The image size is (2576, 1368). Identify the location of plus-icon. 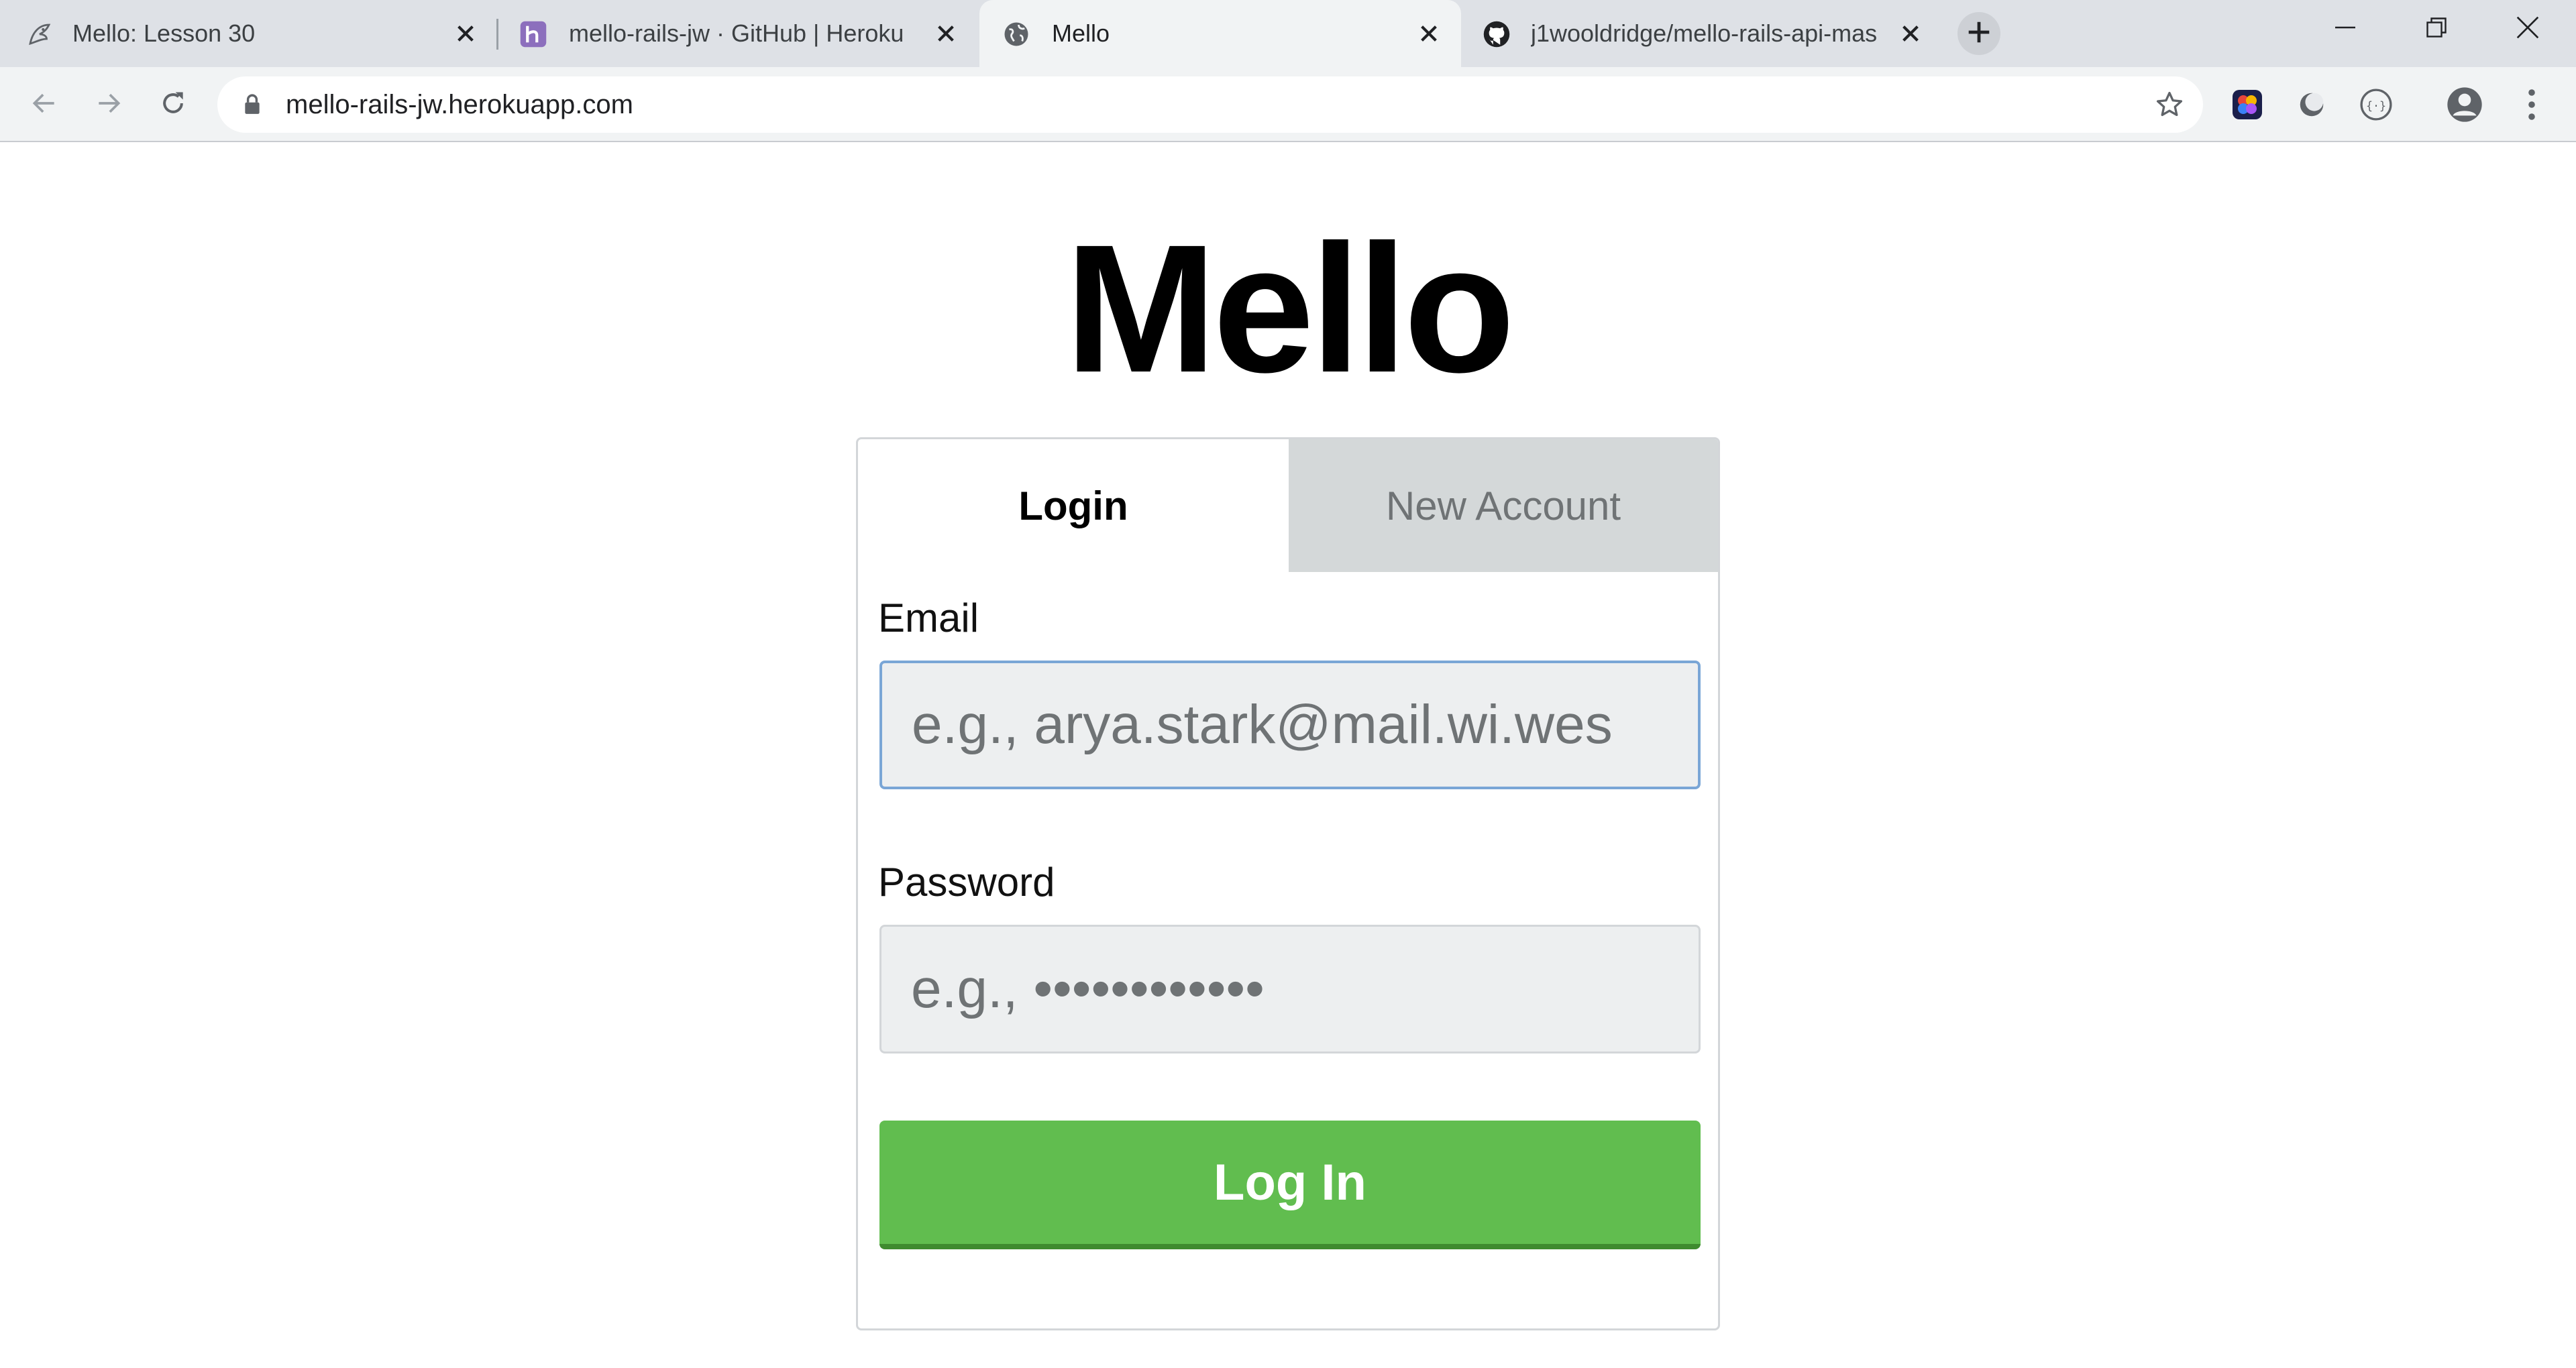
(1979, 34).